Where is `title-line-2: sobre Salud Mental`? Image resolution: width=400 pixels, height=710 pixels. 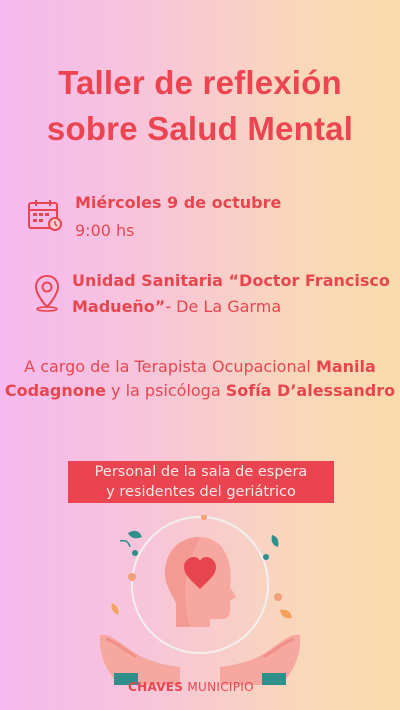
title-line-2: sobre Salud Mental is located at coordinates (200, 128).